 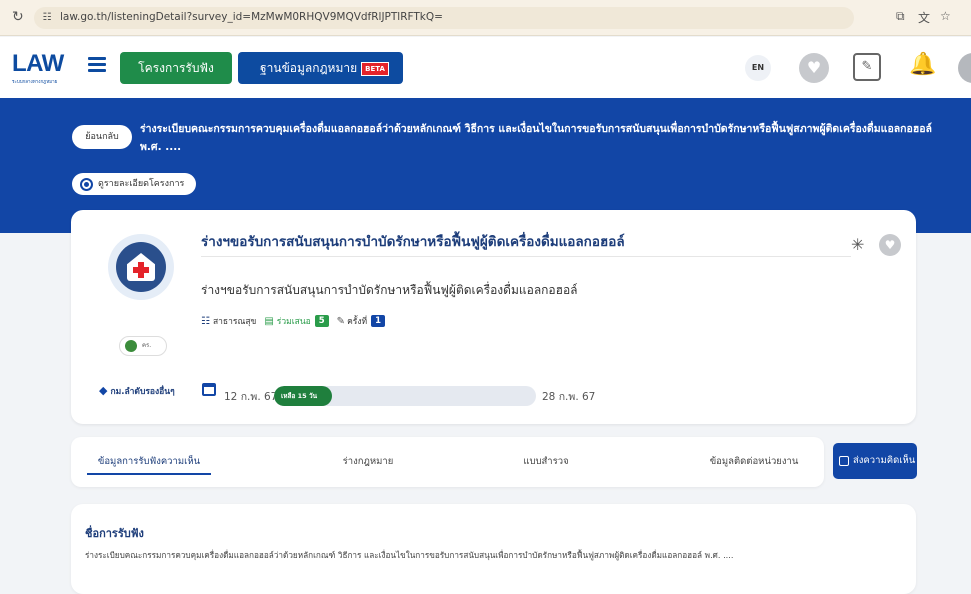 I want to click on active-tab-indicator, so click(x=149, y=474).